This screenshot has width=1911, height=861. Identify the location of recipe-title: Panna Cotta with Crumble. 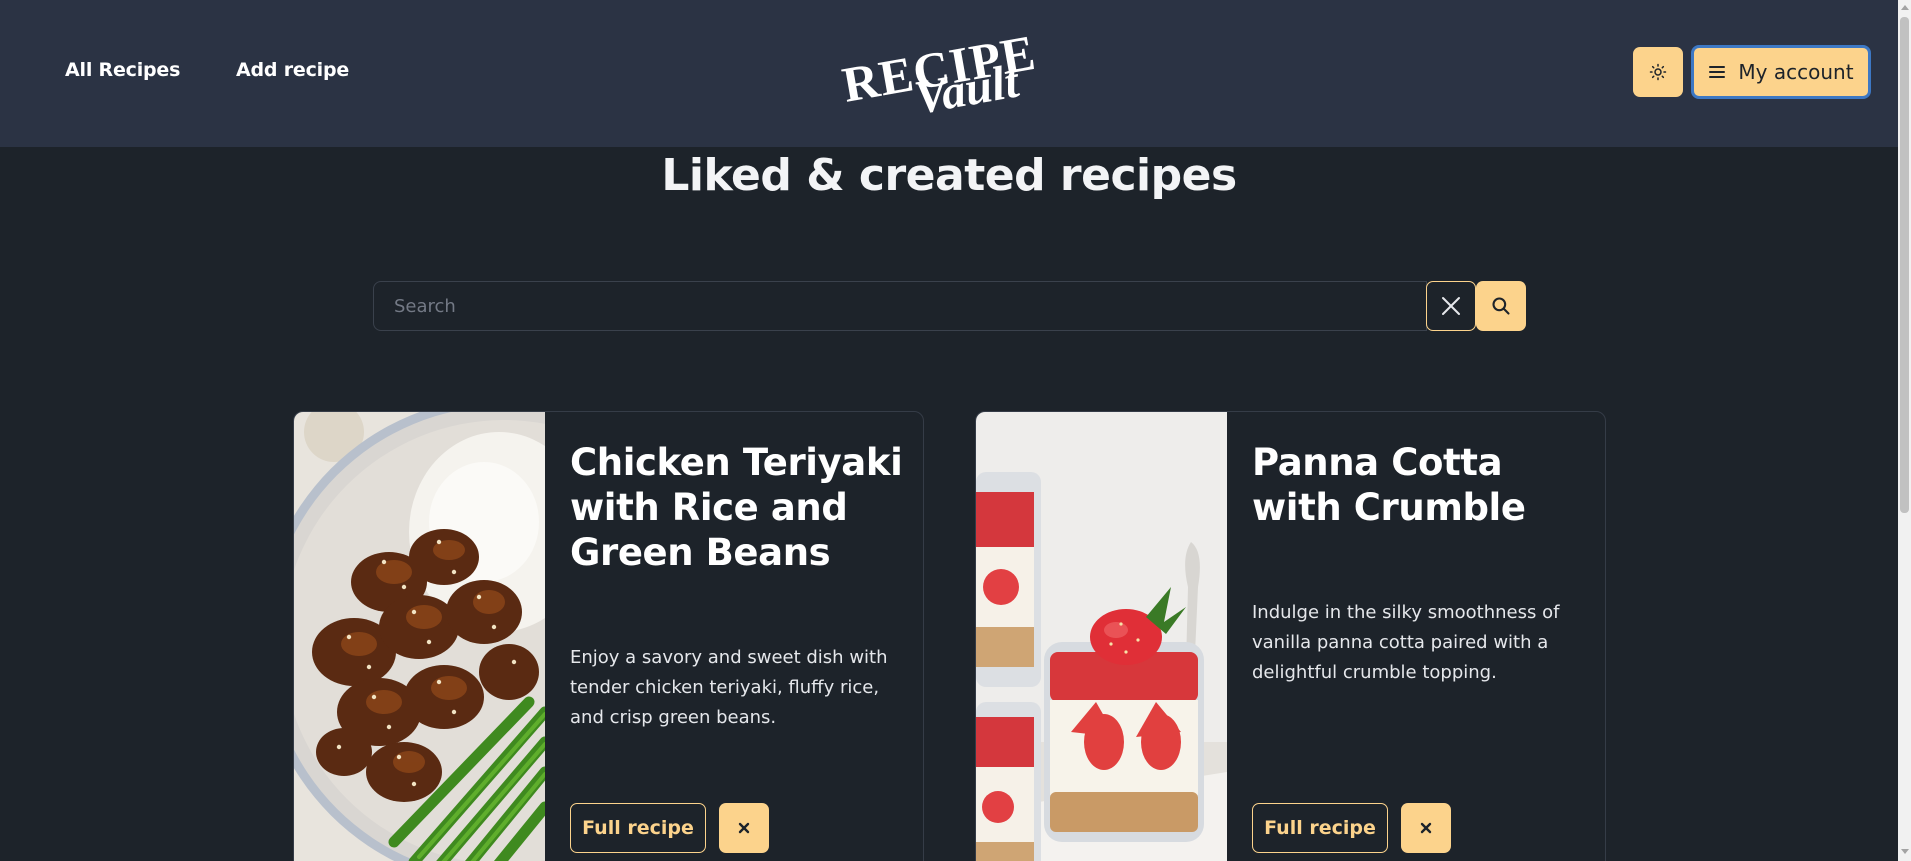
(1389, 485).